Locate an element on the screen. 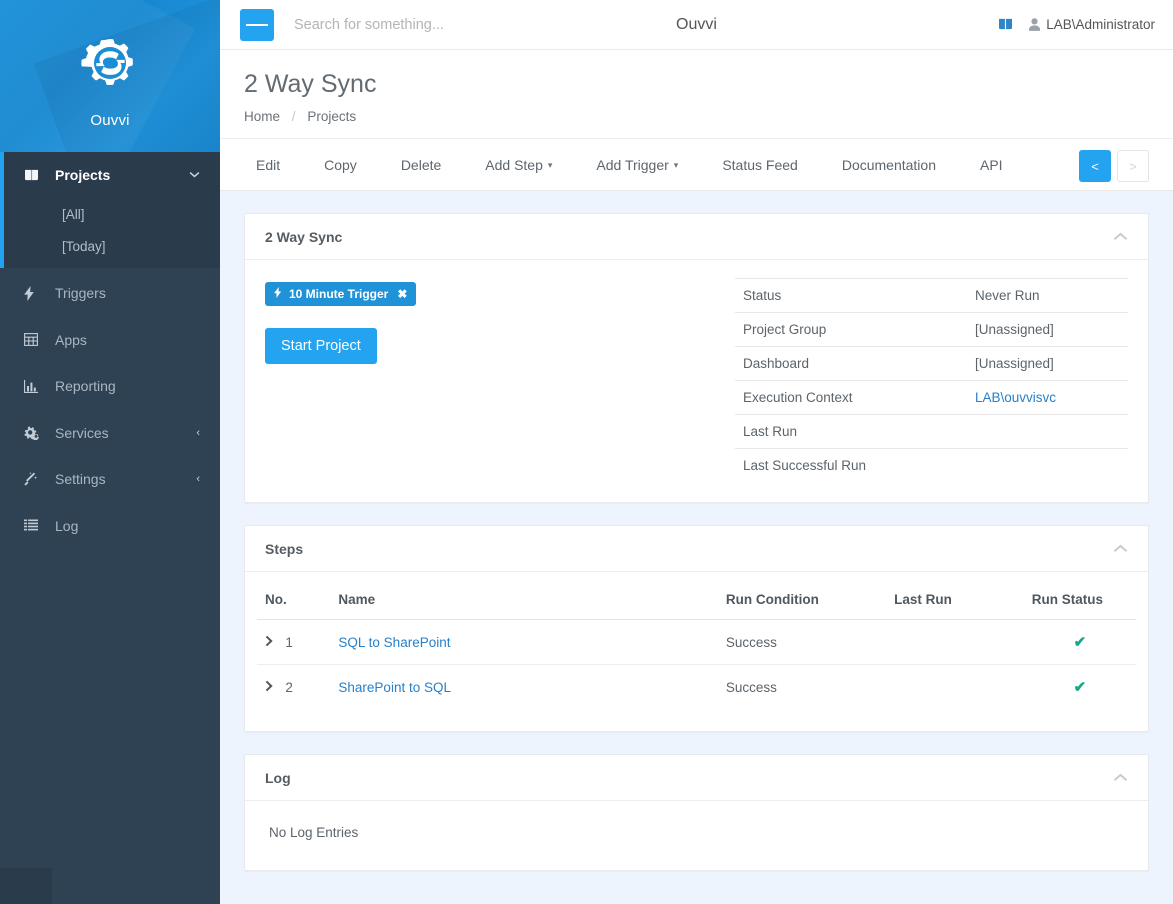 Image resolution: width=1173 pixels, height=904 pixels. toolbar-item-label: API is located at coordinates (991, 164).